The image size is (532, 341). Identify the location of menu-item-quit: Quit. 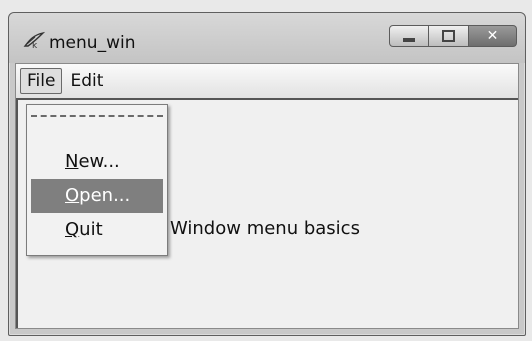
(97, 230).